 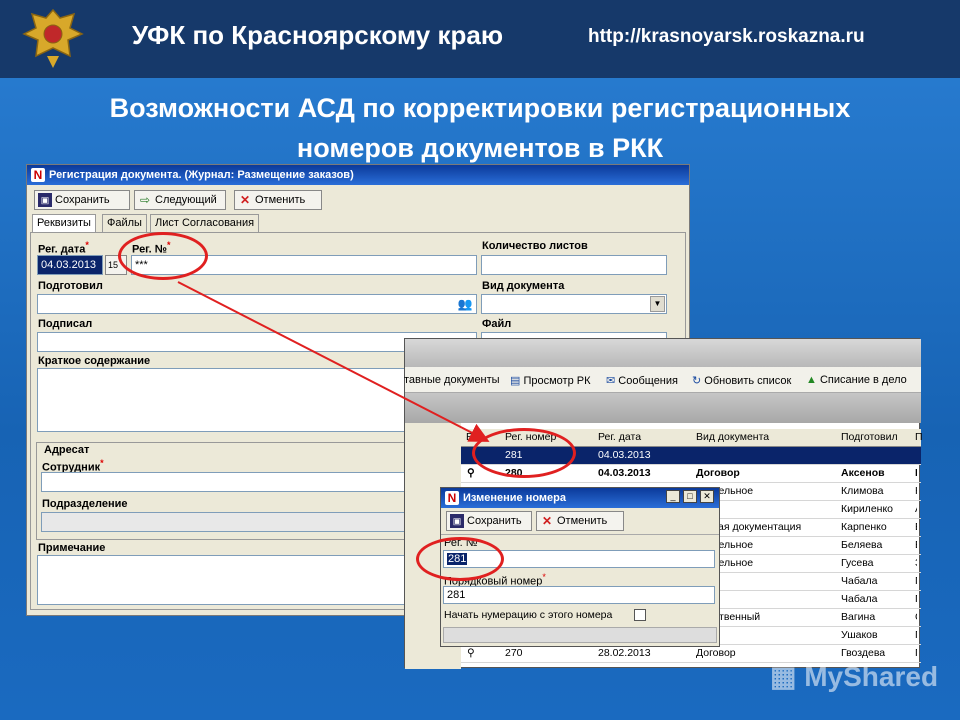 I want to click on save-button: ▣ Сохранить, so click(x=82, y=200).